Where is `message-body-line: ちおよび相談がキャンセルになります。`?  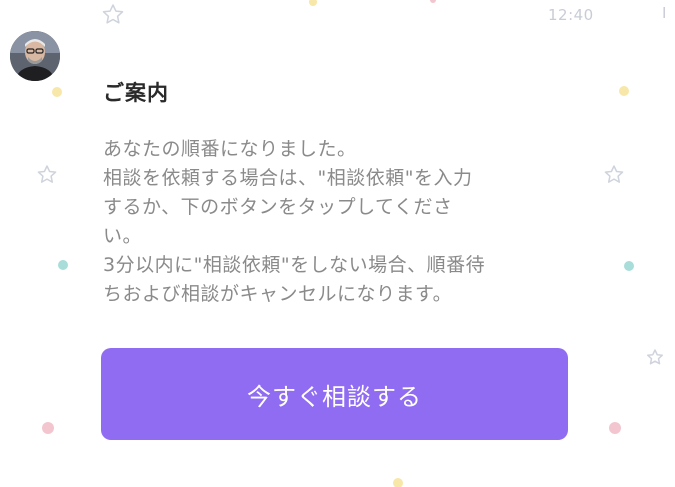 message-body-line: ちおよび相談がキャンセルになります。 is located at coordinates (278, 294).